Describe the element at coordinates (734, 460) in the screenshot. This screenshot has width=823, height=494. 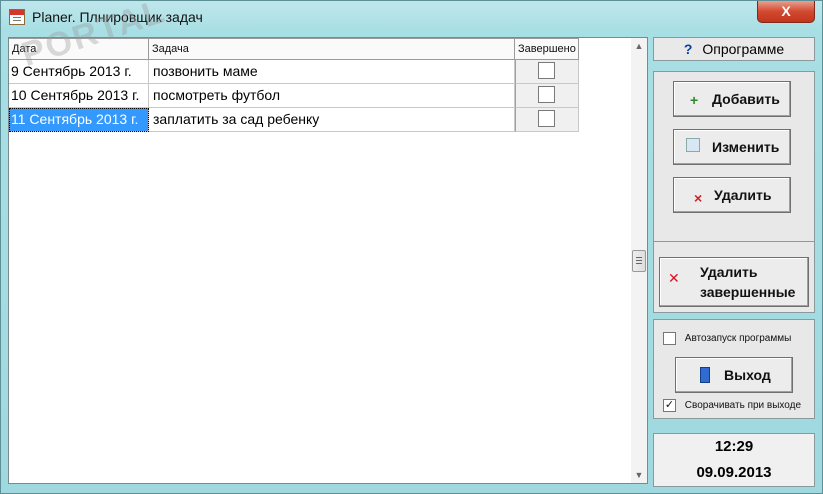
I see `clock-display: 12:29 09.09.2013` at that location.